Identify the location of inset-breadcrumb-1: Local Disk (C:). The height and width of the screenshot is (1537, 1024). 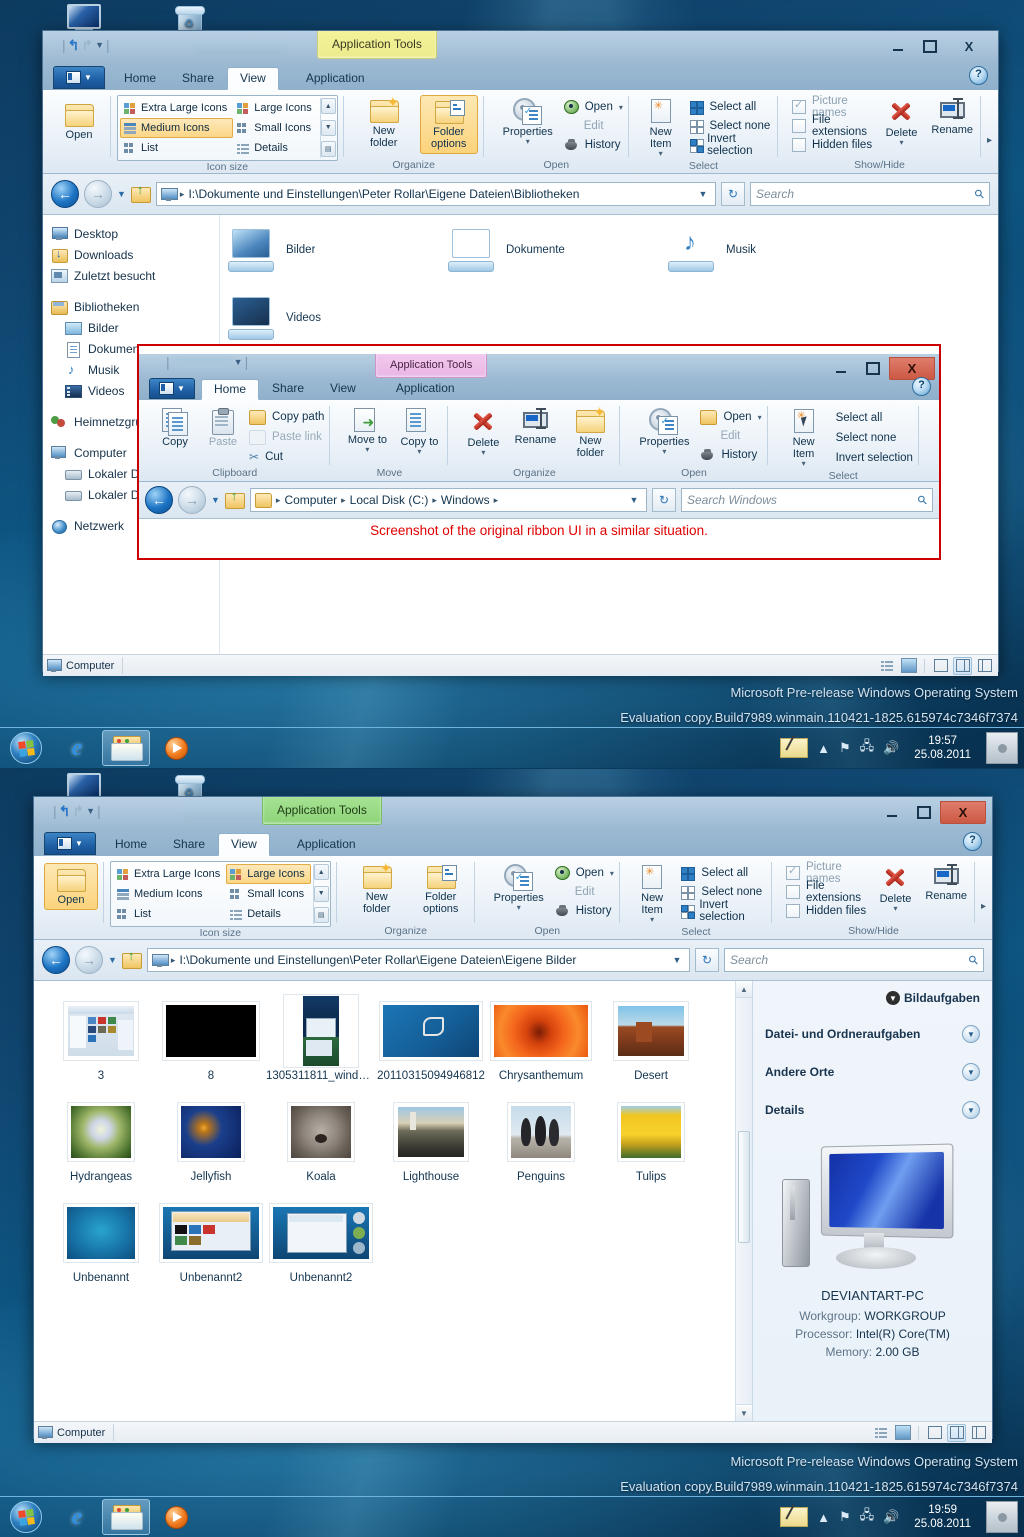
(389, 500).